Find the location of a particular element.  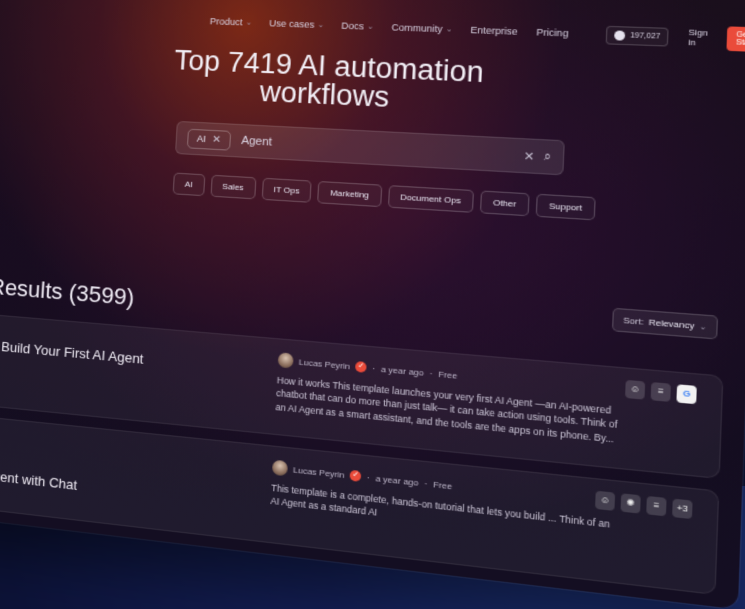

more-nodes-badge: +3 is located at coordinates (682, 509).